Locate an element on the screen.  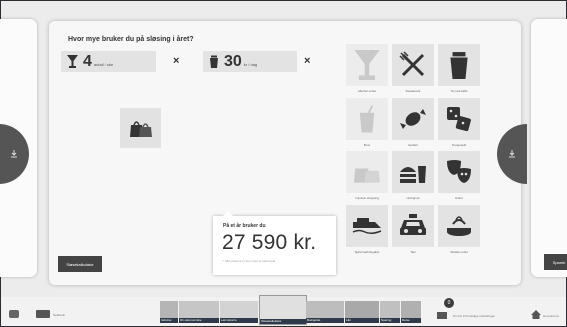
snus-tobacco-icon is located at coordinates (459, 226).